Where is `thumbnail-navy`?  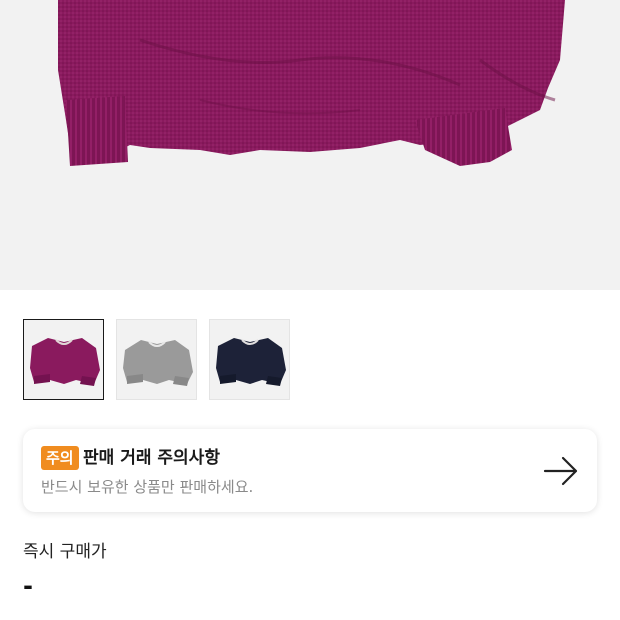 thumbnail-navy is located at coordinates (249, 359).